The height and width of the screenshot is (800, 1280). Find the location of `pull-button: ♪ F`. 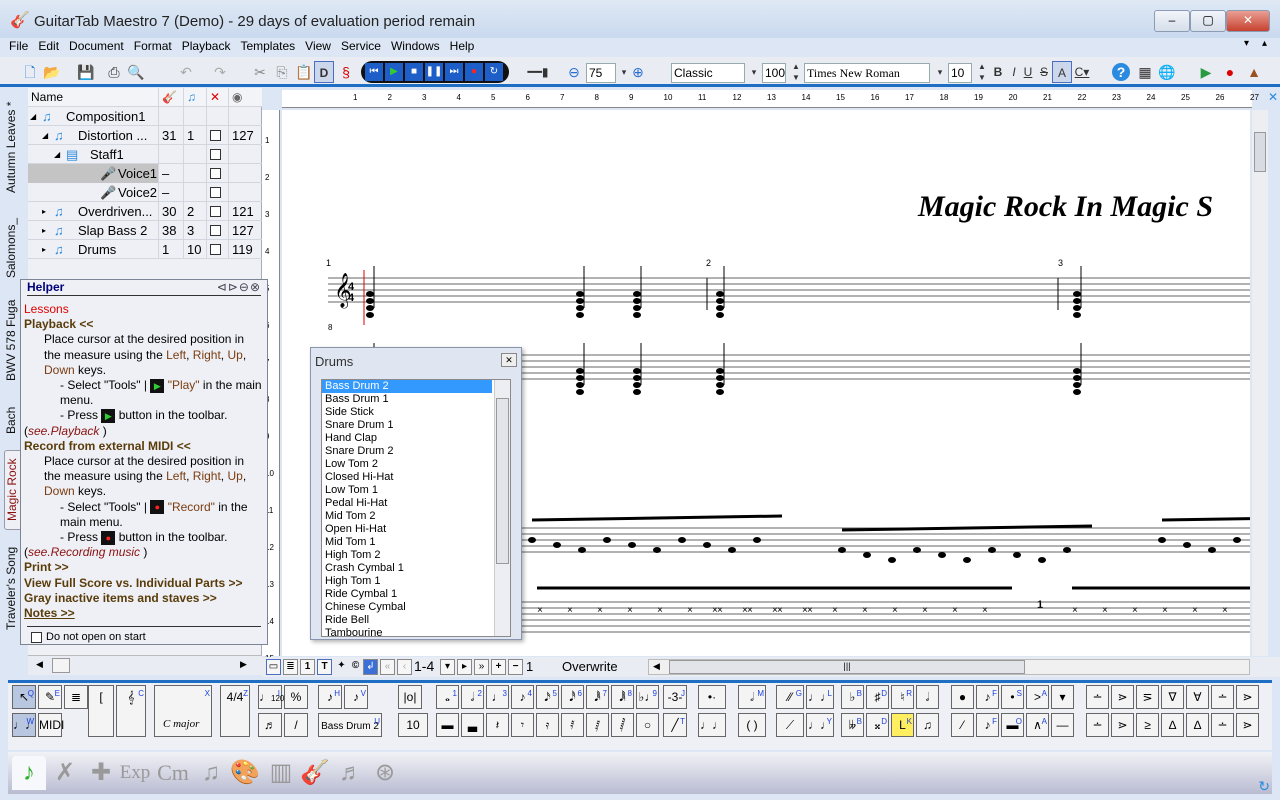

pull-button: ♪ F is located at coordinates (987, 725).